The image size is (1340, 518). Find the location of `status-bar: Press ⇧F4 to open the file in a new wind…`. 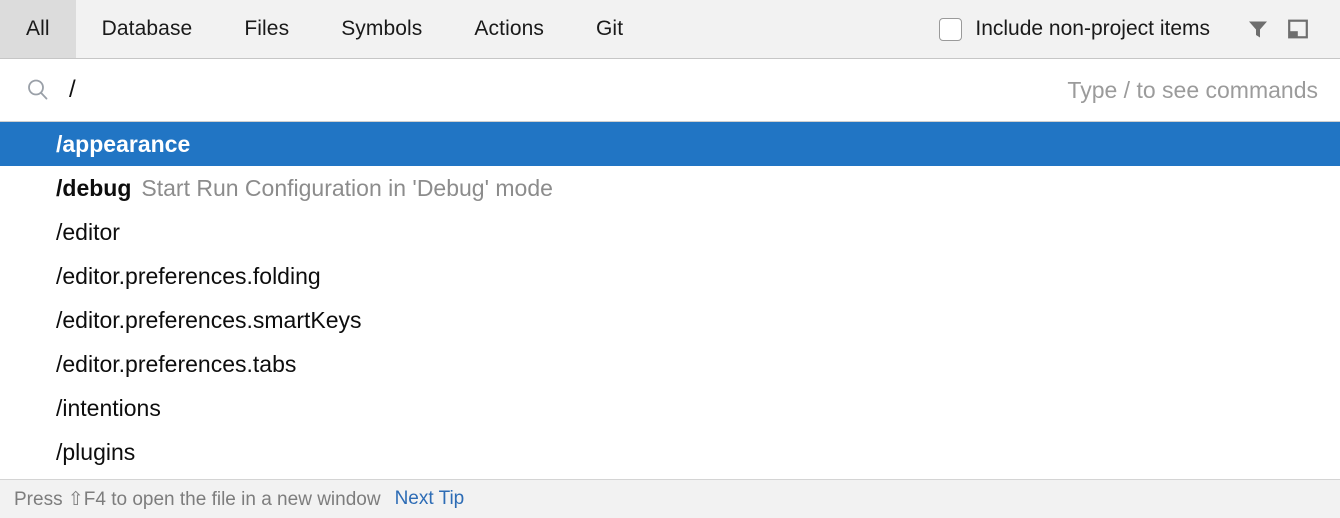

status-bar: Press ⇧F4 to open the file in a new wind… is located at coordinates (670, 498).